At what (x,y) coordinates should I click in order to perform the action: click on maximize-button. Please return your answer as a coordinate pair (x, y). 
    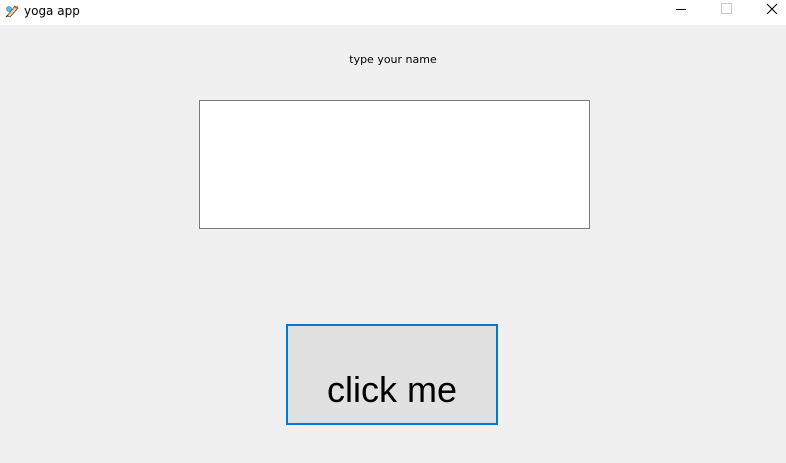
    Looking at the image, I should click on (726, 12).